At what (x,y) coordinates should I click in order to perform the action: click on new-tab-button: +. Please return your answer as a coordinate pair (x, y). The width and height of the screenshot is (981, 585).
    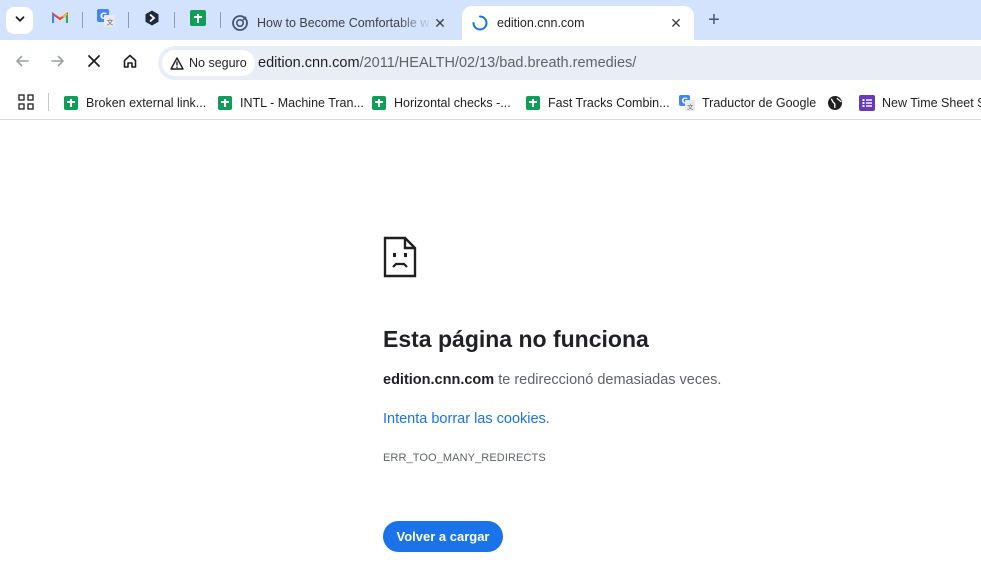
    Looking at the image, I should click on (714, 20).